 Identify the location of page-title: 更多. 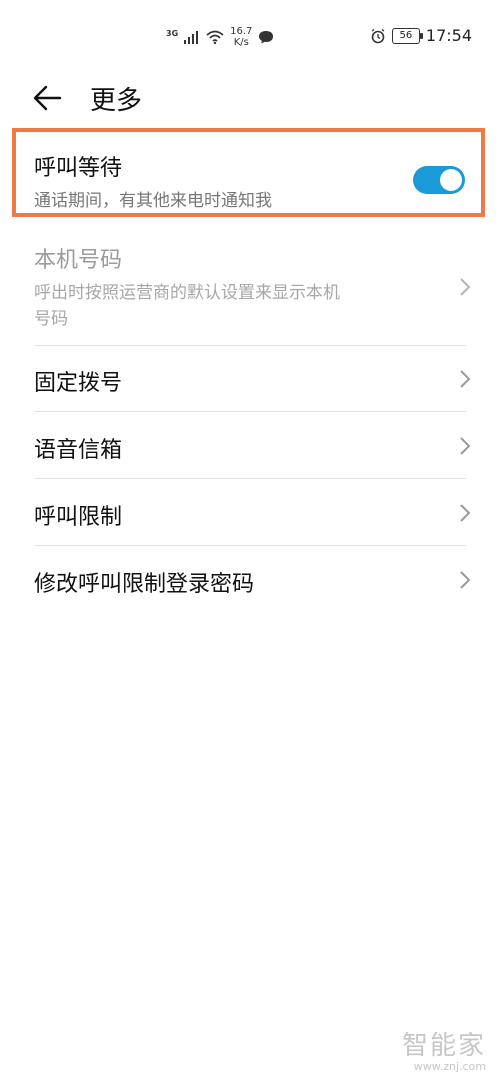
(116, 101).